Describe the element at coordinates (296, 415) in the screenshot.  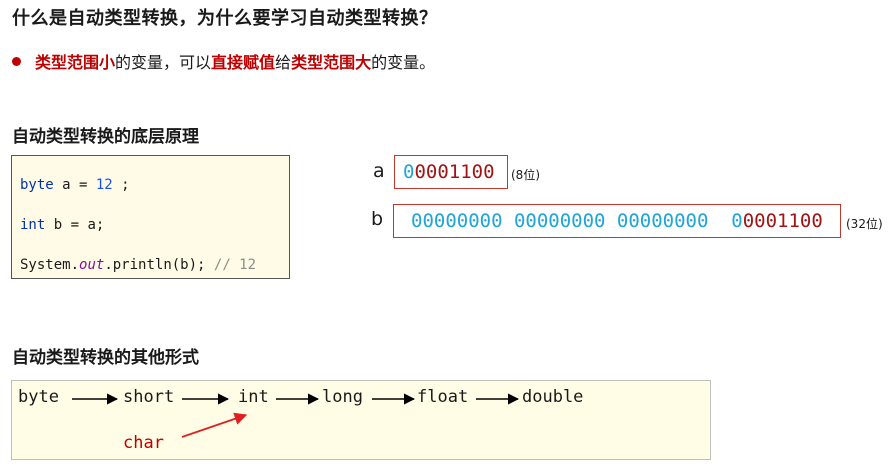
I see `conversion-arrows` at that location.